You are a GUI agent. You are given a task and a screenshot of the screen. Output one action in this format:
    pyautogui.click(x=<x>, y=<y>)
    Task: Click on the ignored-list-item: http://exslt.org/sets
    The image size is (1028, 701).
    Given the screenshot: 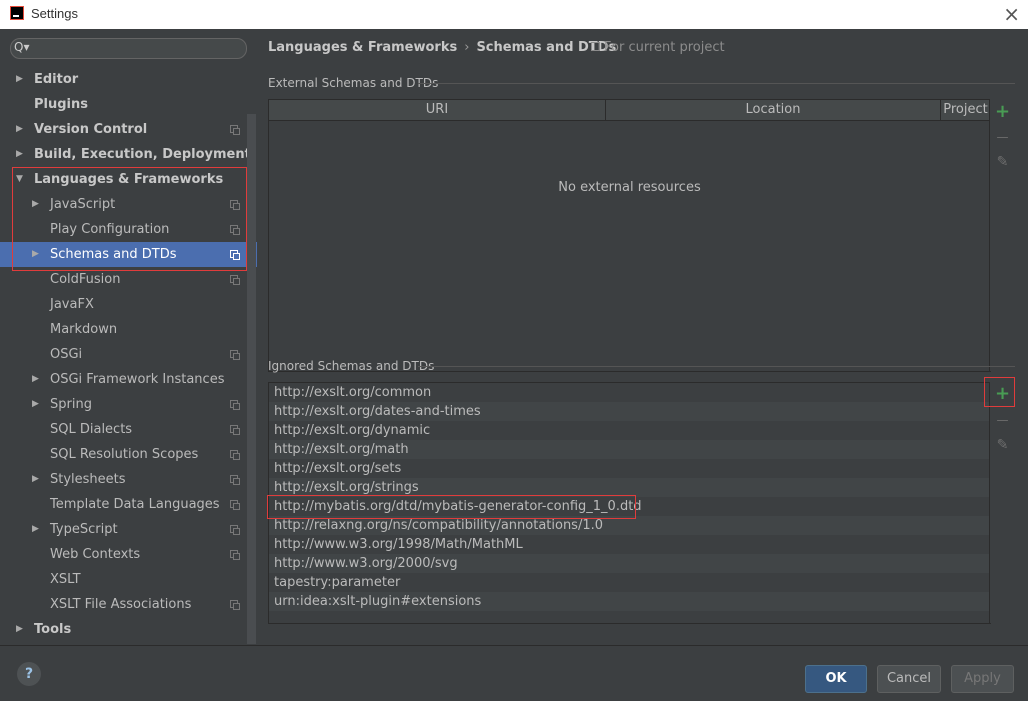 What is the action you would take?
    pyautogui.click(x=629, y=468)
    